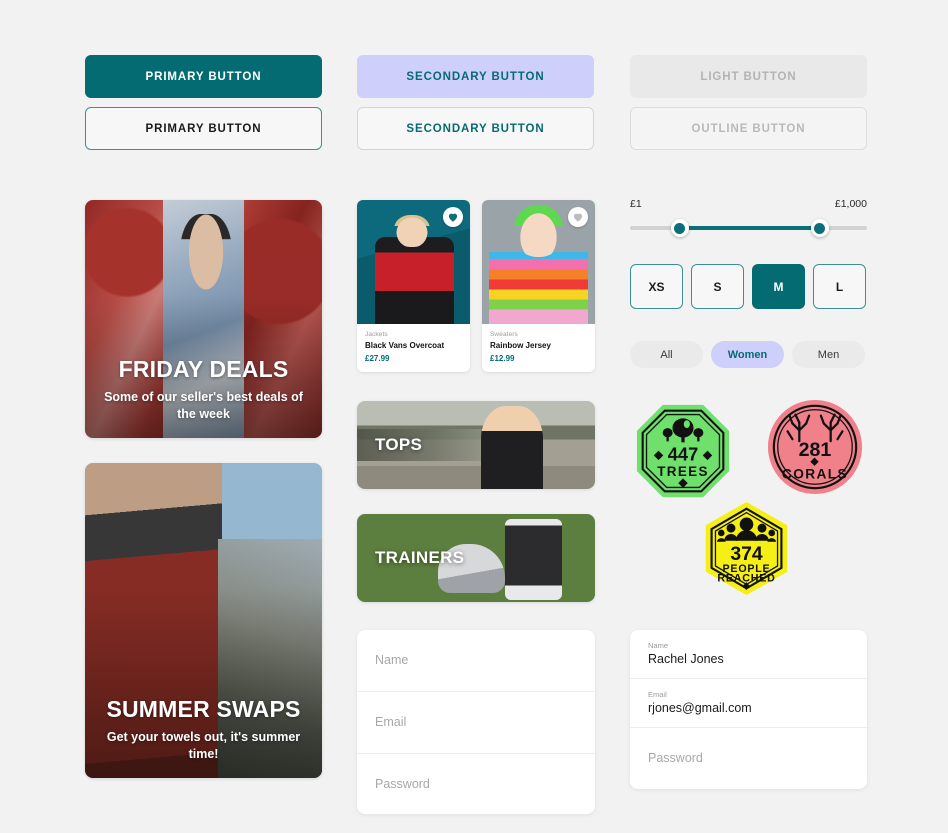  Describe the element at coordinates (392, 660) in the screenshot. I see `name-placeholder: Name` at that location.